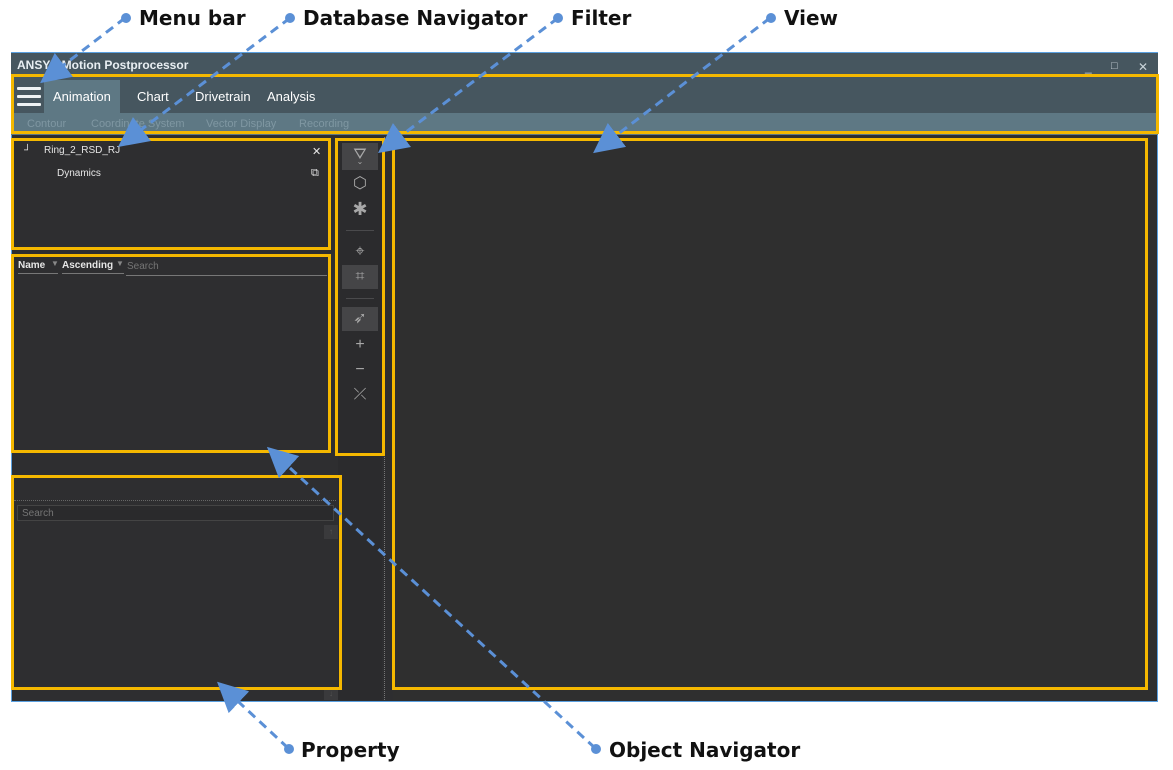 The image size is (1173, 770). Describe the element at coordinates (83, 50) in the screenshot. I see `arrow-menu-bar` at that location.